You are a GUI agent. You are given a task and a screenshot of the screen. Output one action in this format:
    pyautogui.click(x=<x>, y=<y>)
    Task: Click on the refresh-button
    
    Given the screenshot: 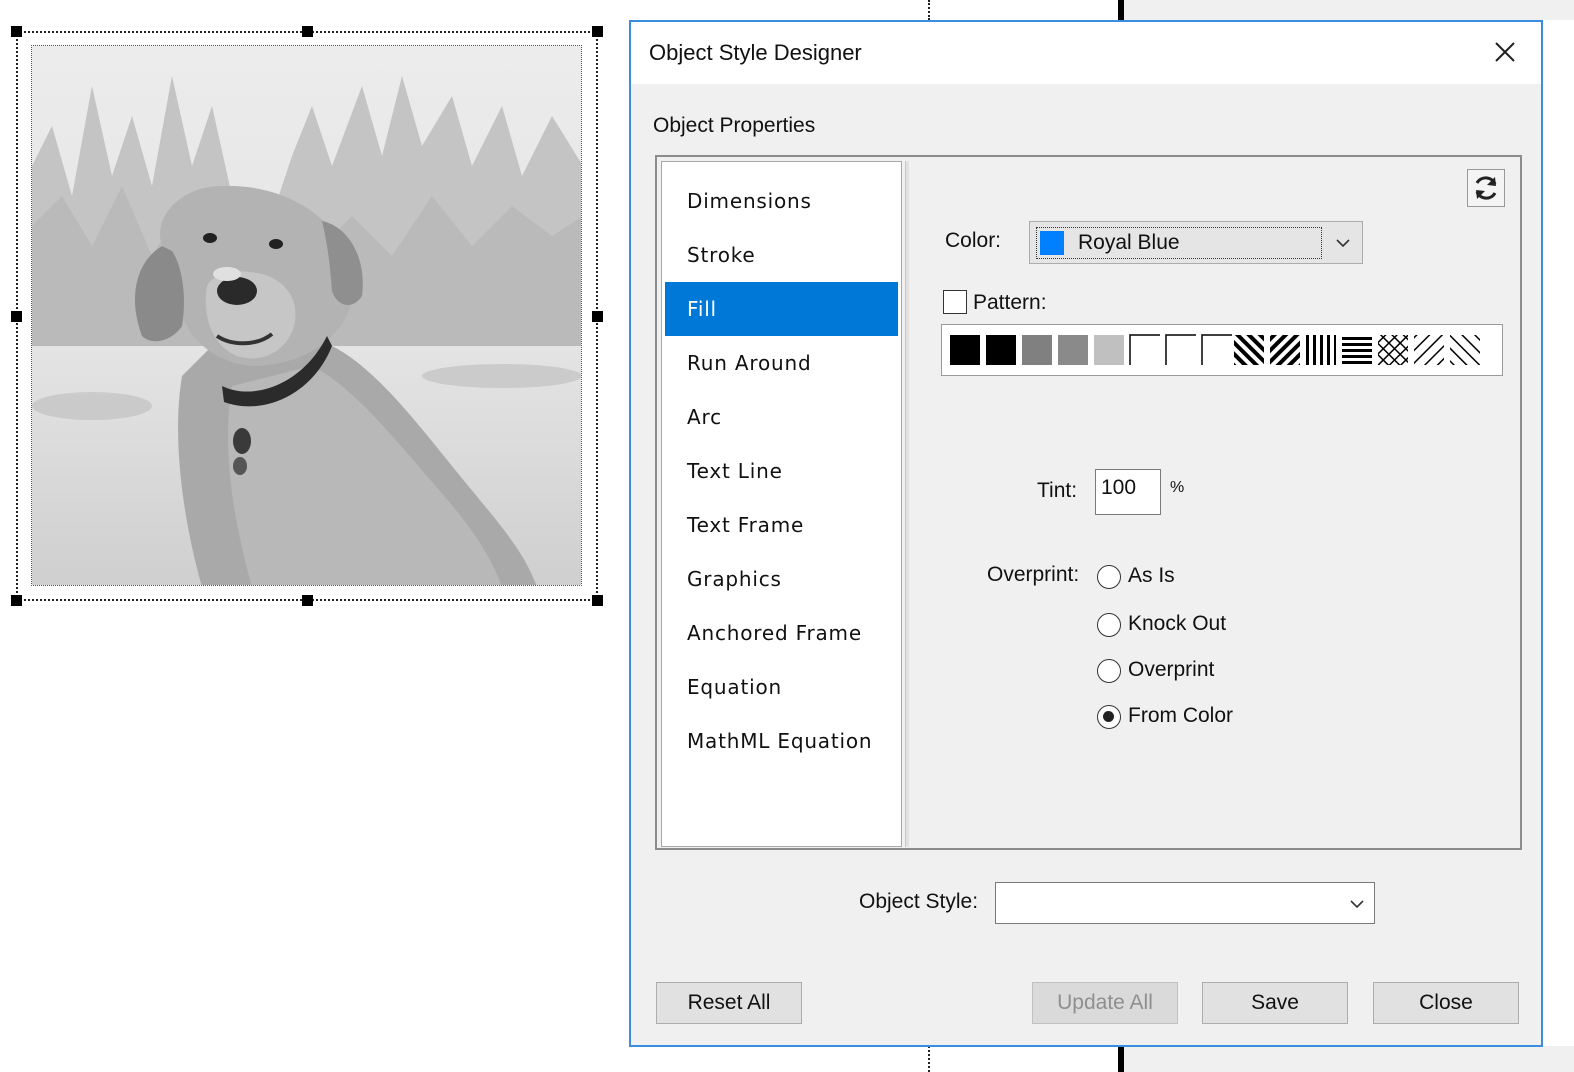 What is the action you would take?
    pyautogui.click(x=1486, y=188)
    